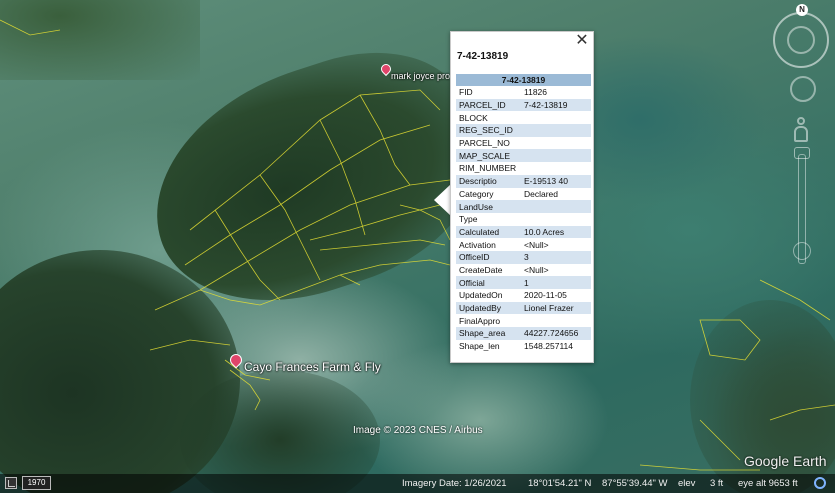  I want to click on attribute-value: Declared, so click(541, 193).